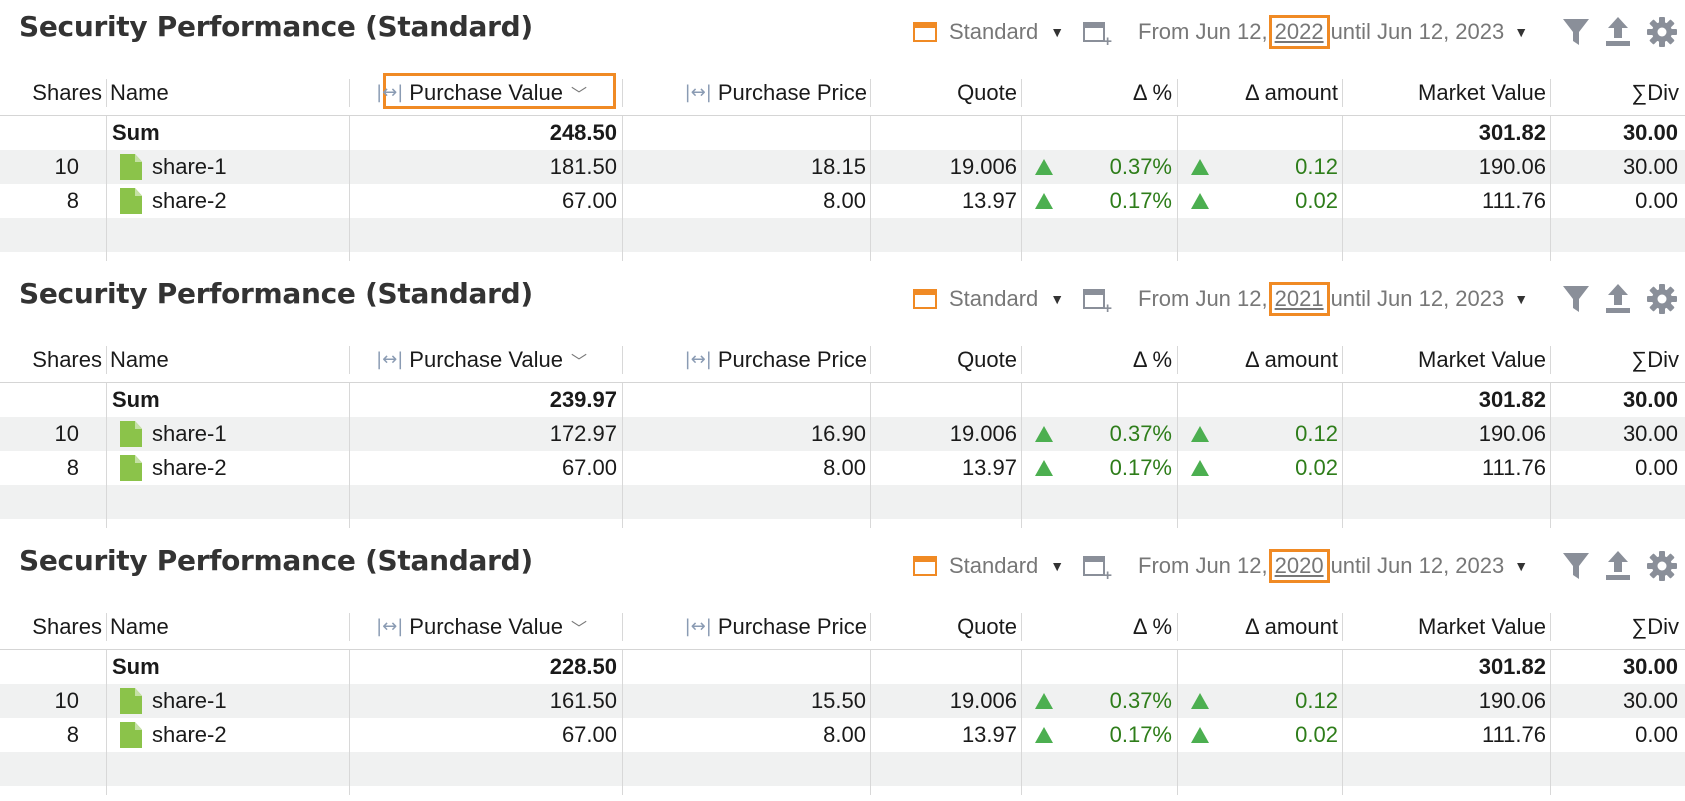 The width and height of the screenshot is (1685, 801). What do you see at coordinates (1152, 359) in the screenshot?
I see `header-label: Δ %` at bounding box center [1152, 359].